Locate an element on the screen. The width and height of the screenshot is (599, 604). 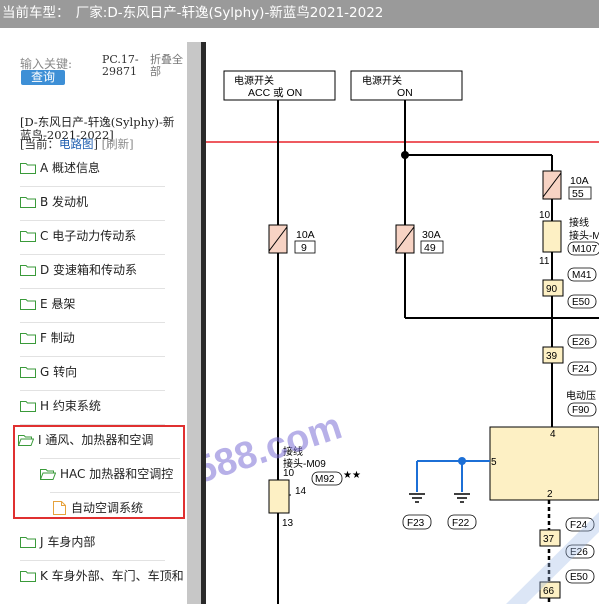
fuse2-num: 49 is located at coordinates (430, 248).